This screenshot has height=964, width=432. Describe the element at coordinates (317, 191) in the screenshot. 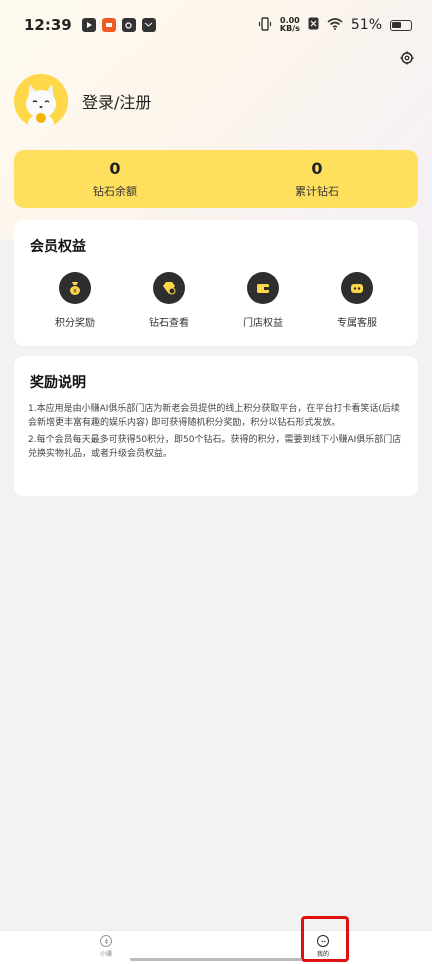

I see `diamond-total-label: 累计钻石` at that location.